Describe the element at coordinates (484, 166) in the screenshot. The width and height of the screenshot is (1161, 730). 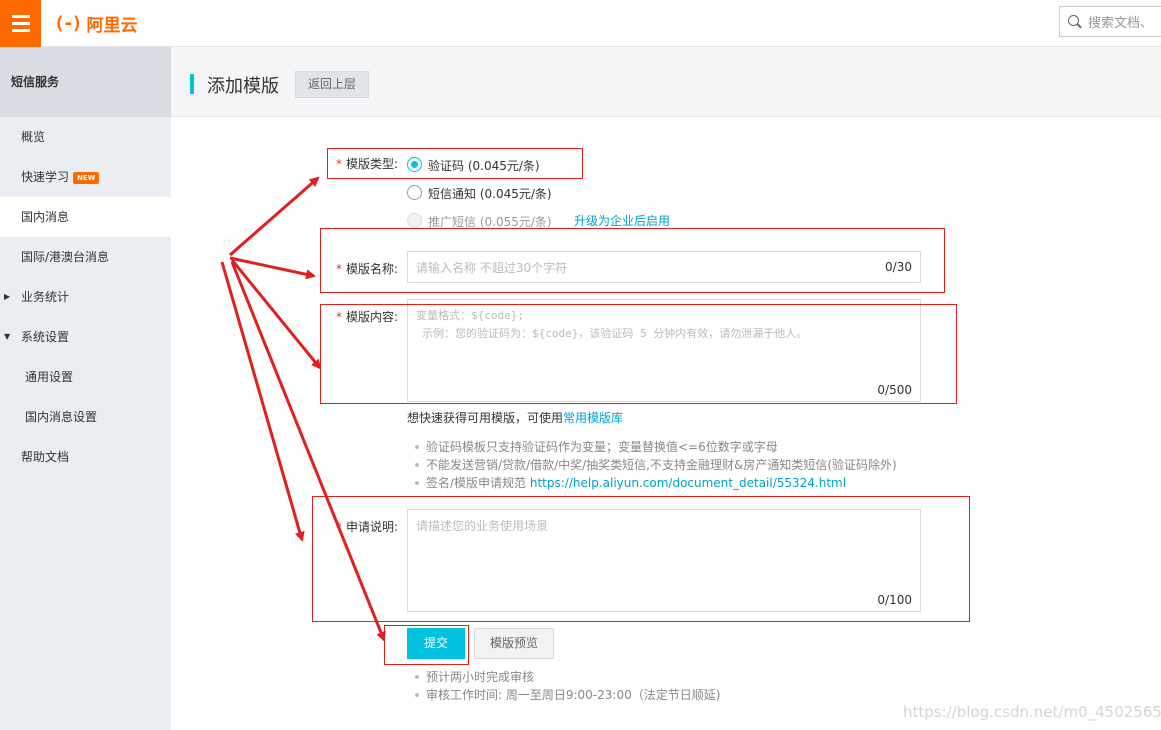
I see `radio-label-verification-code: 验证码 (0.045元/条)` at that location.